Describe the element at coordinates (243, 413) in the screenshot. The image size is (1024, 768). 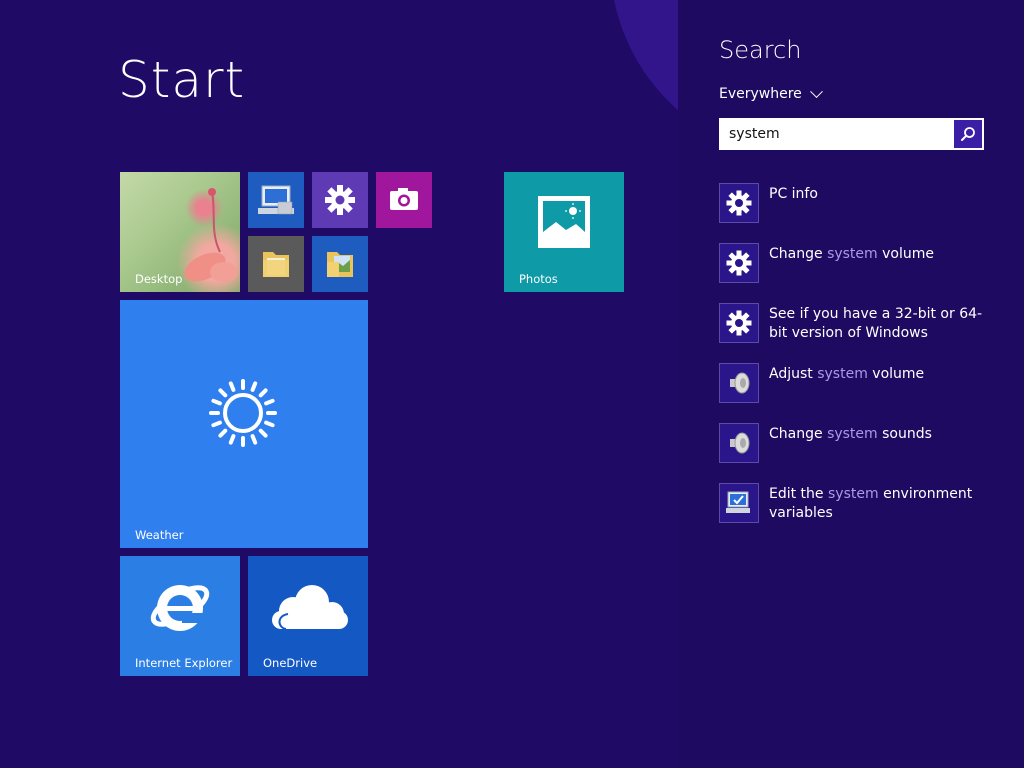
I see `sun-icon` at that location.